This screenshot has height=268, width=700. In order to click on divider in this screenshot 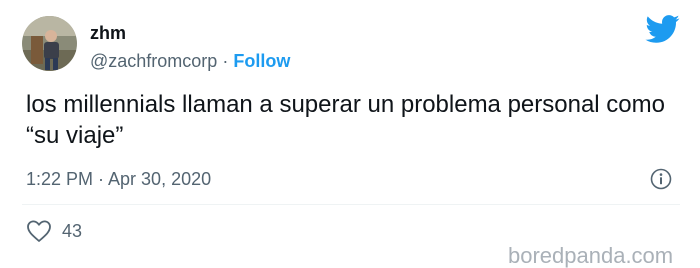, I will do `click(351, 204)`.